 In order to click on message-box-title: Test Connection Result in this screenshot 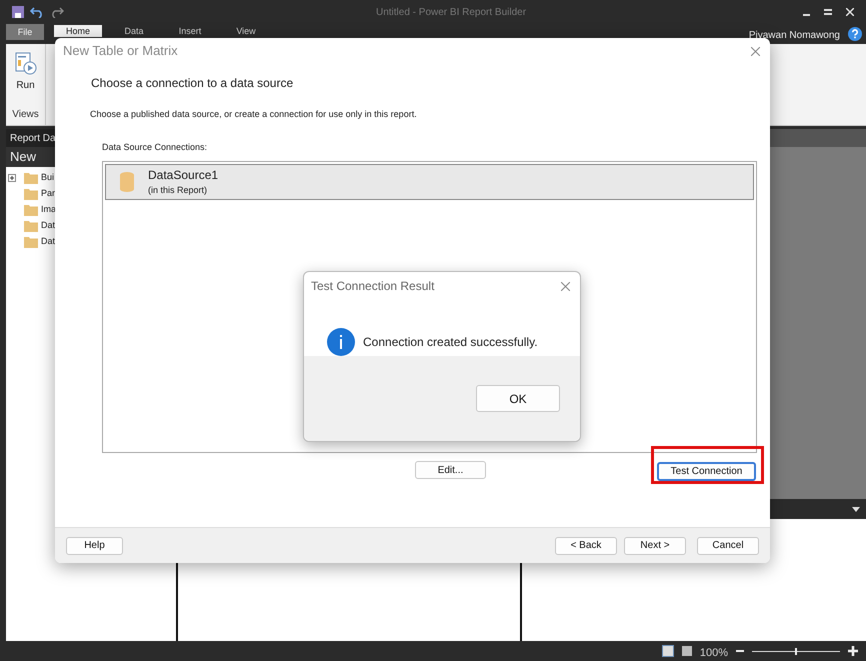, I will do `click(372, 286)`.